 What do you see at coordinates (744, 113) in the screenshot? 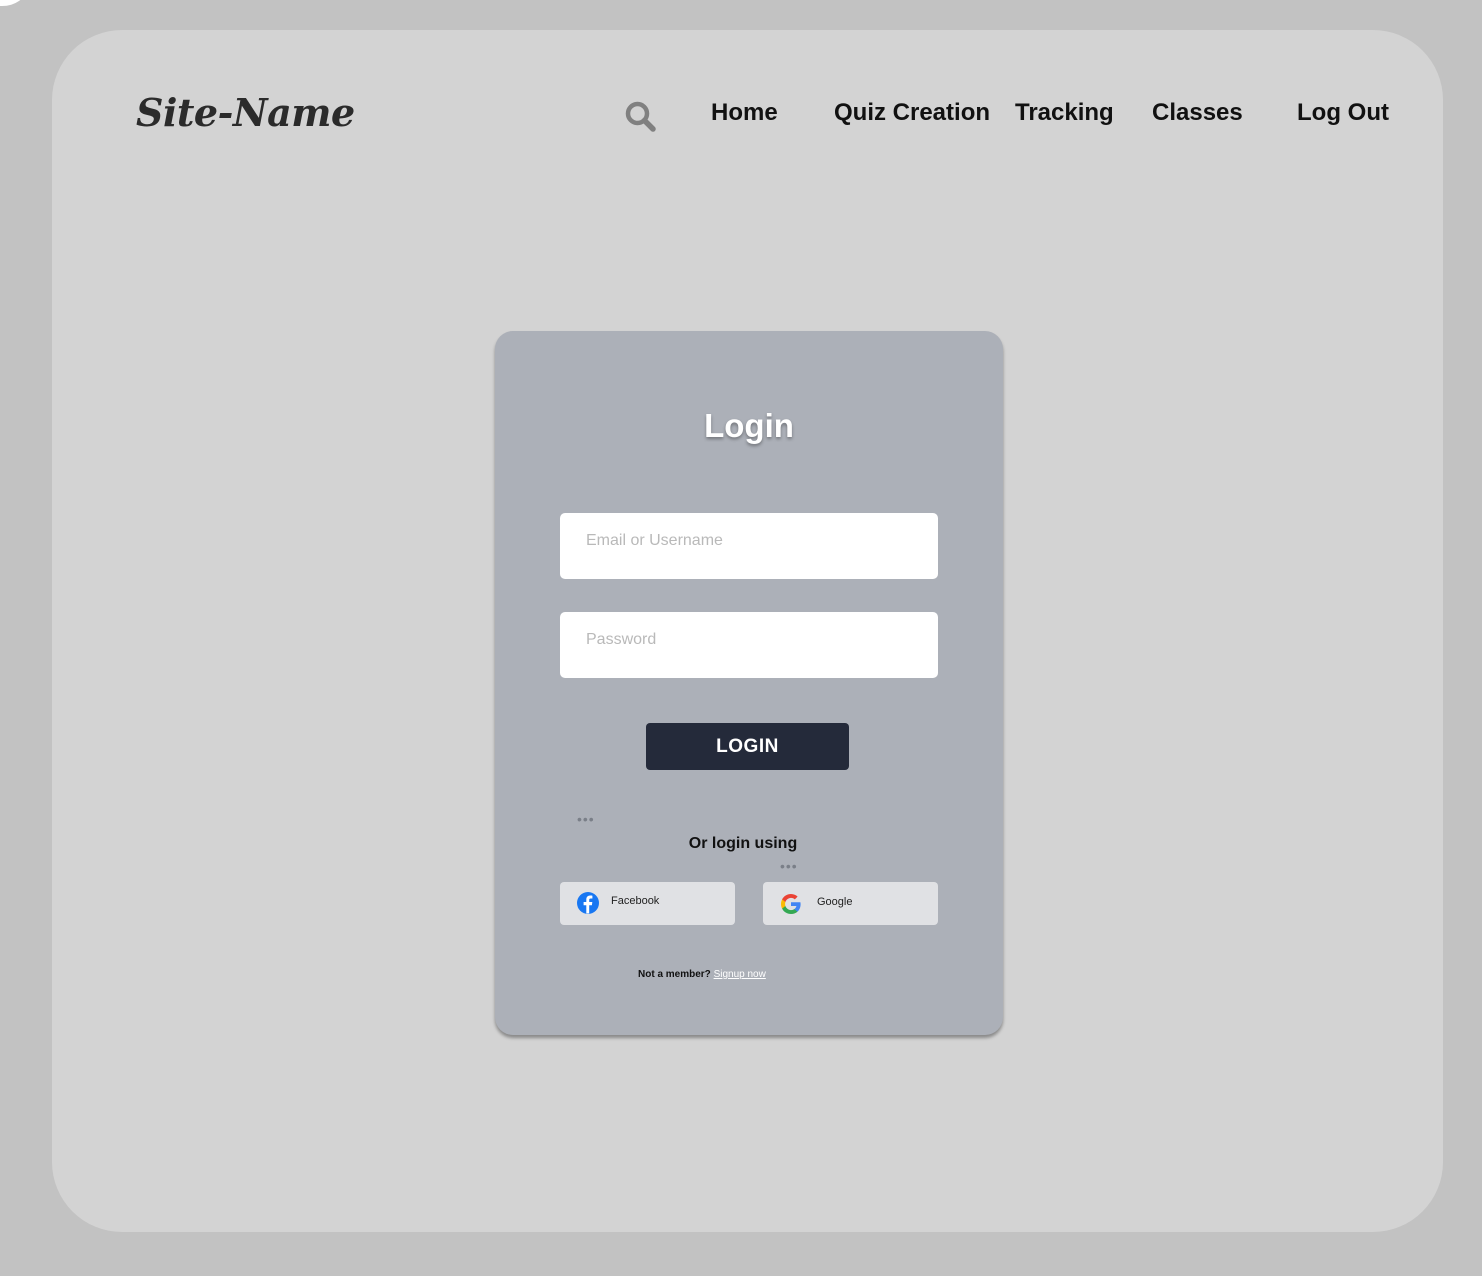
I see `nav-home: Home` at bounding box center [744, 113].